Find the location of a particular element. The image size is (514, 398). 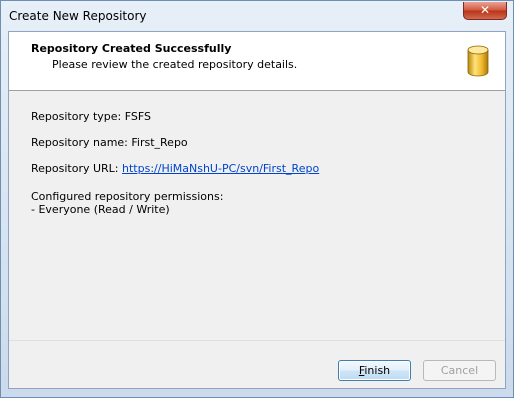

close-icon: ✕ is located at coordinates (485, 10).